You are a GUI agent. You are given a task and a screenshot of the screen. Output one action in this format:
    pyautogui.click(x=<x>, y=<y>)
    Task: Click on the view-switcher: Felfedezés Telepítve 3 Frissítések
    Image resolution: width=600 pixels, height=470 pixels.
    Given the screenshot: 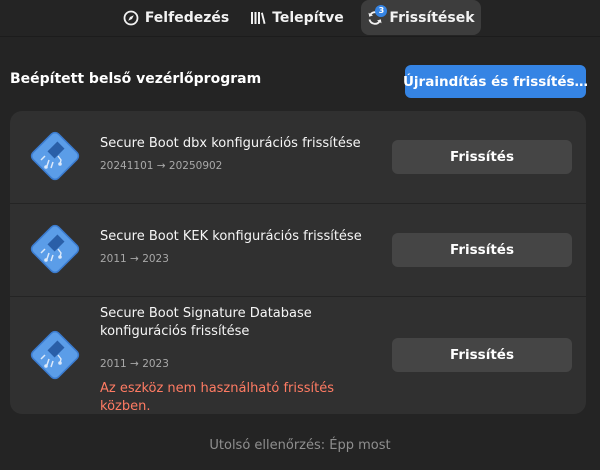 What is the action you would take?
    pyautogui.click(x=300, y=18)
    